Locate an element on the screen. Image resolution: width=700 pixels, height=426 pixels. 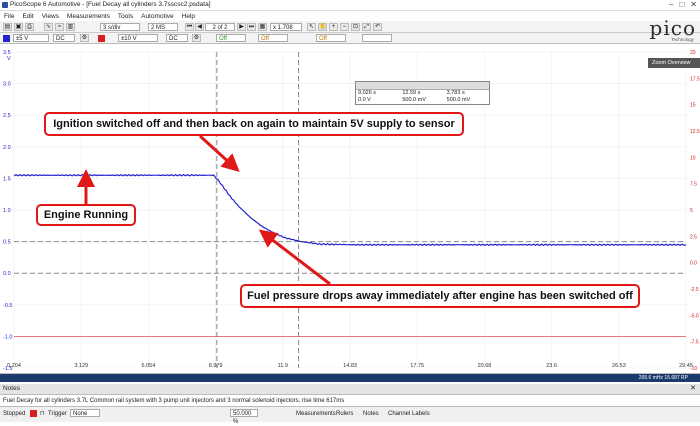
channel-b-coupling: DC is located at coordinates (177, 38).